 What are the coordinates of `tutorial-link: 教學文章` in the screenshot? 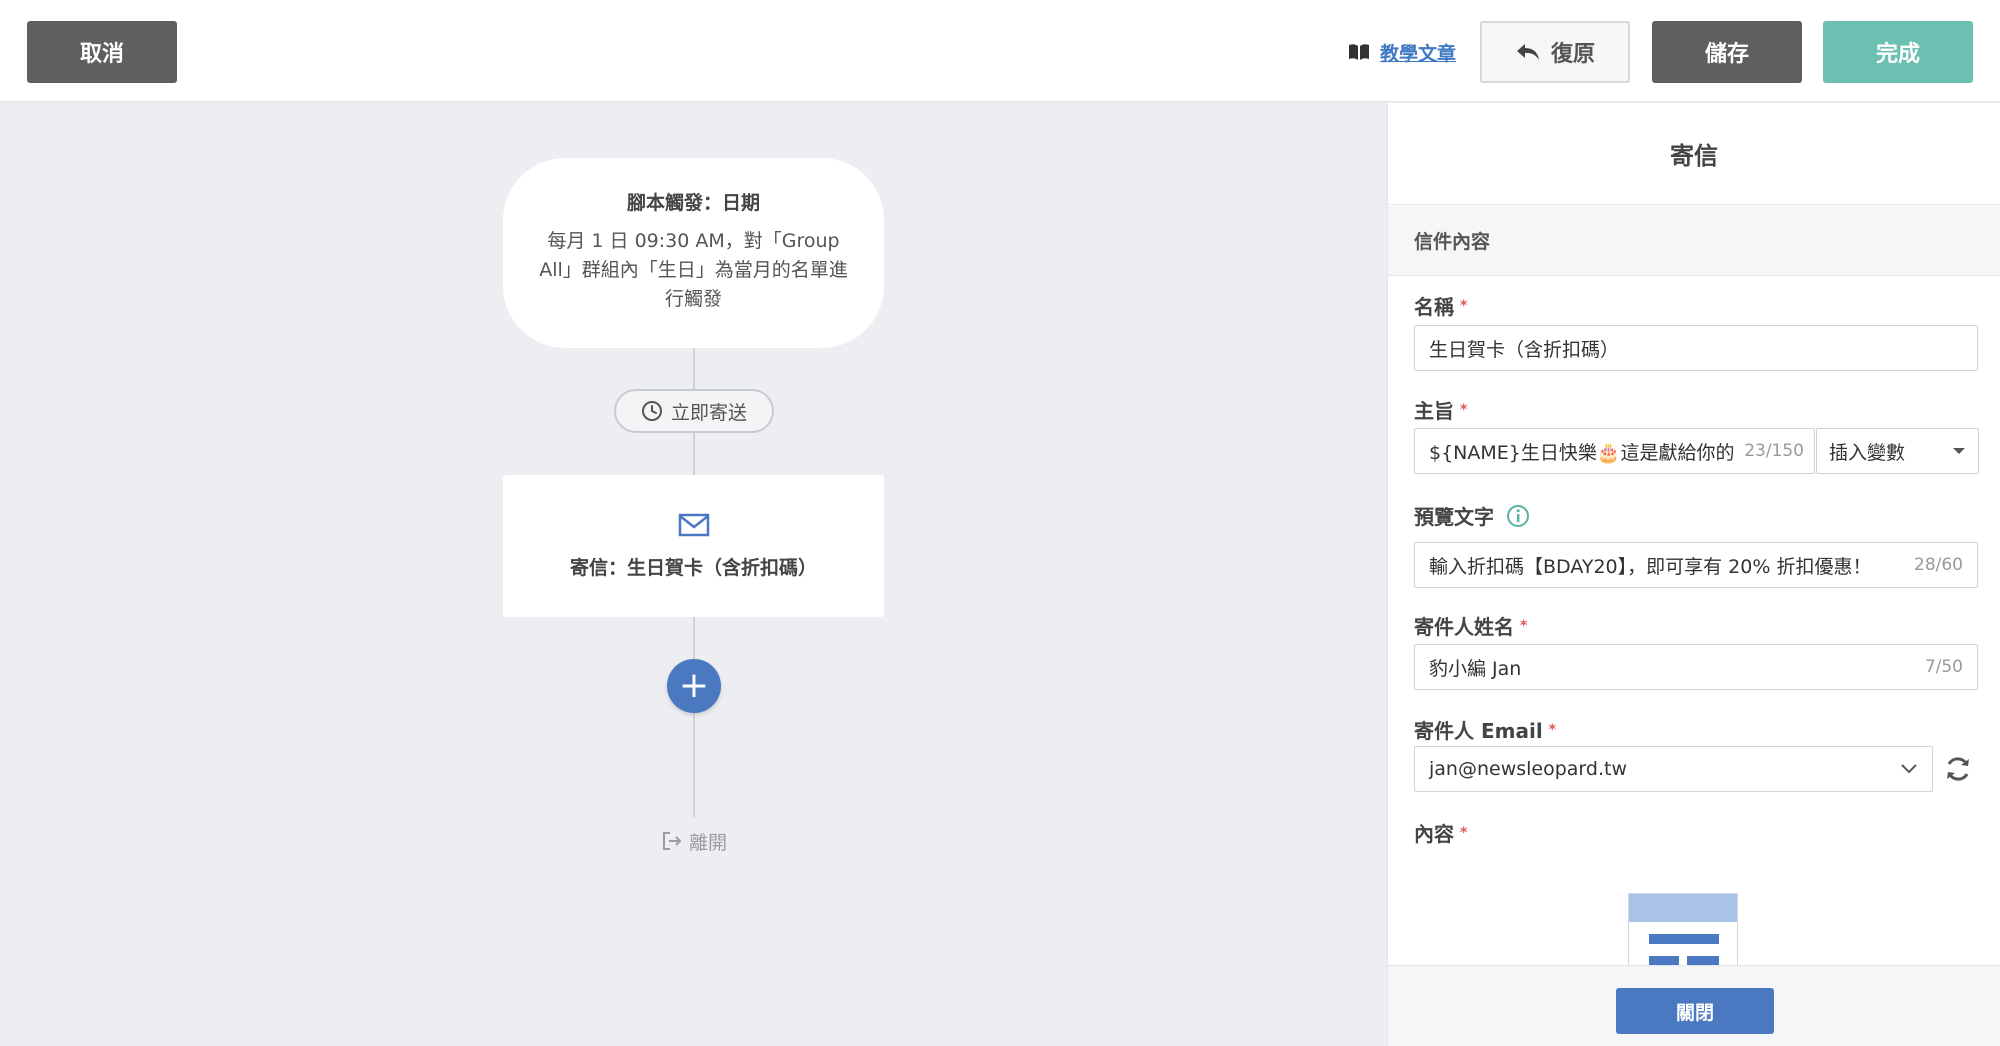 It's located at (1418, 52).